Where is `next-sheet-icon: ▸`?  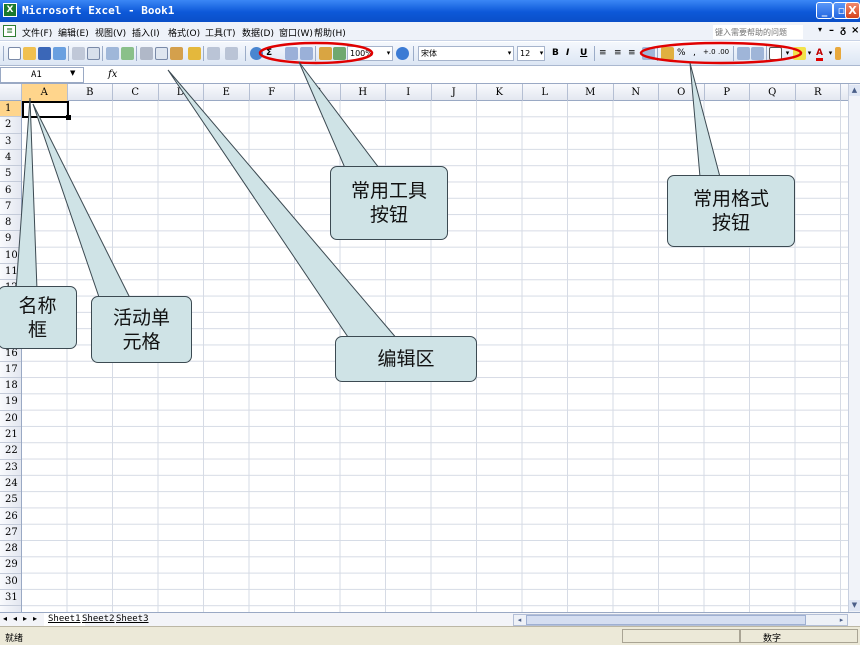
next-sheet-icon: ▸ is located at coordinates (25, 618).